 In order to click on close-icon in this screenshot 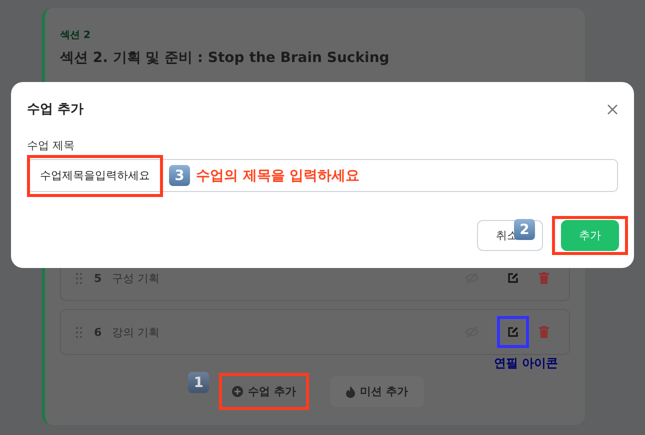, I will do `click(612, 109)`.